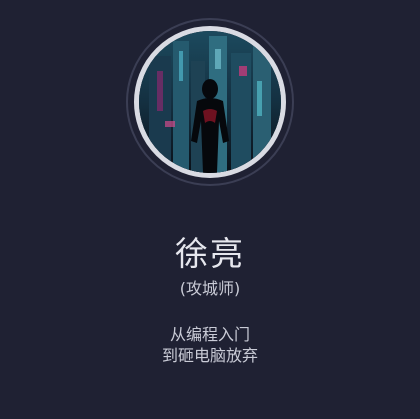 The image size is (420, 419). What do you see at coordinates (210, 253) in the screenshot?
I see `profile-name: 徐亮` at bounding box center [210, 253].